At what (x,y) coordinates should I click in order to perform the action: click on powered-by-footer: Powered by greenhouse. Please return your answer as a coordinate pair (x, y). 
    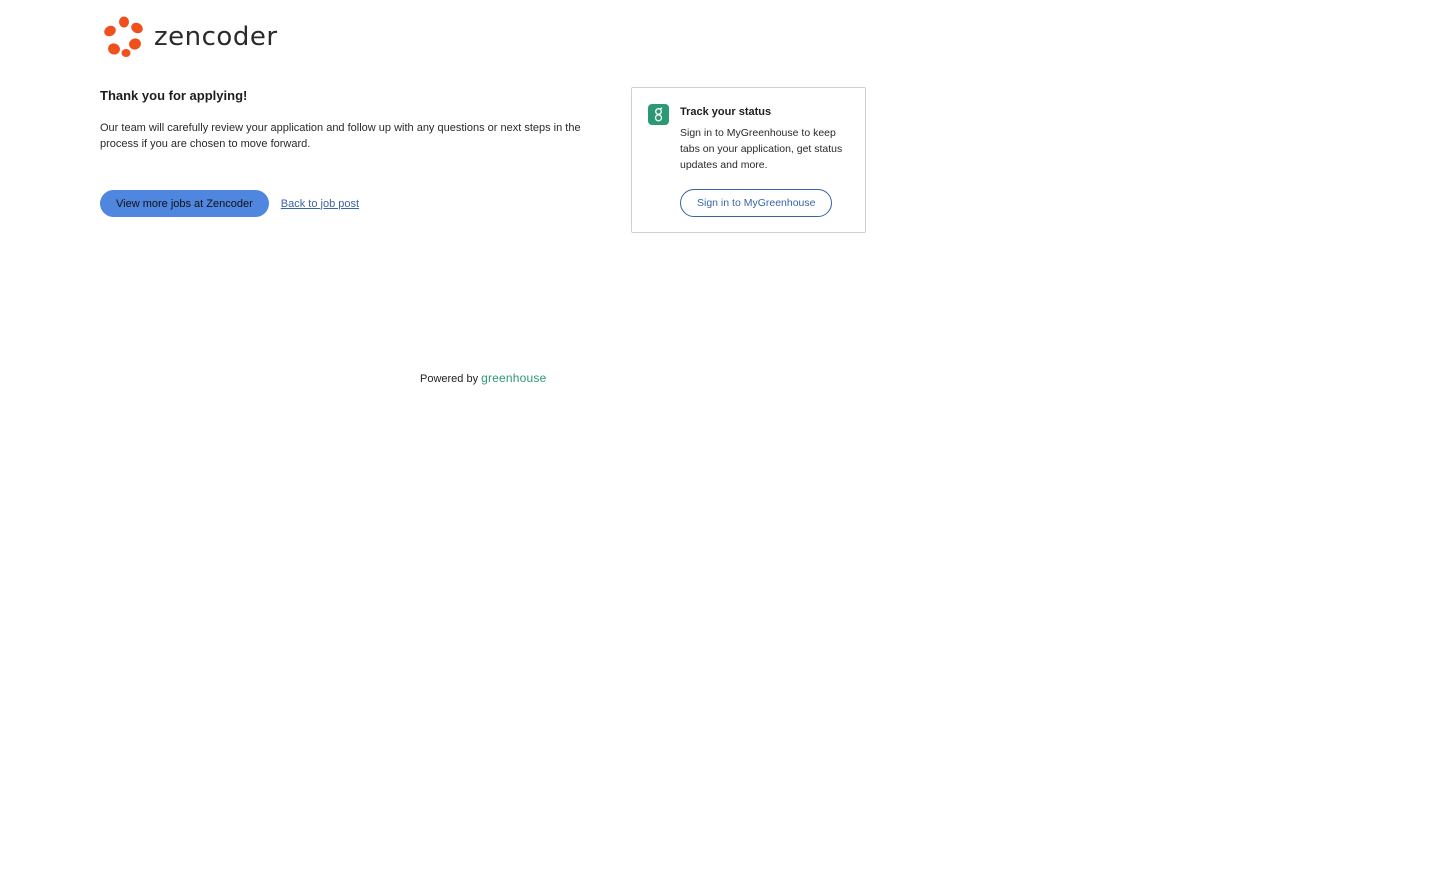
    Looking at the image, I should click on (483, 378).